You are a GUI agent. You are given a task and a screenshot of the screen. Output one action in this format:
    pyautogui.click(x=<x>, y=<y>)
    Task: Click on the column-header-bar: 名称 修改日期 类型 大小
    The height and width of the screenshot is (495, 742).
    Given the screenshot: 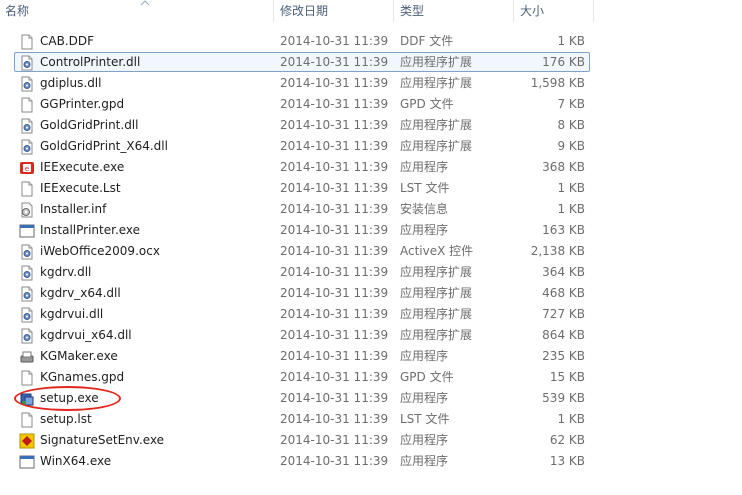 What is the action you would take?
    pyautogui.click(x=371, y=11)
    